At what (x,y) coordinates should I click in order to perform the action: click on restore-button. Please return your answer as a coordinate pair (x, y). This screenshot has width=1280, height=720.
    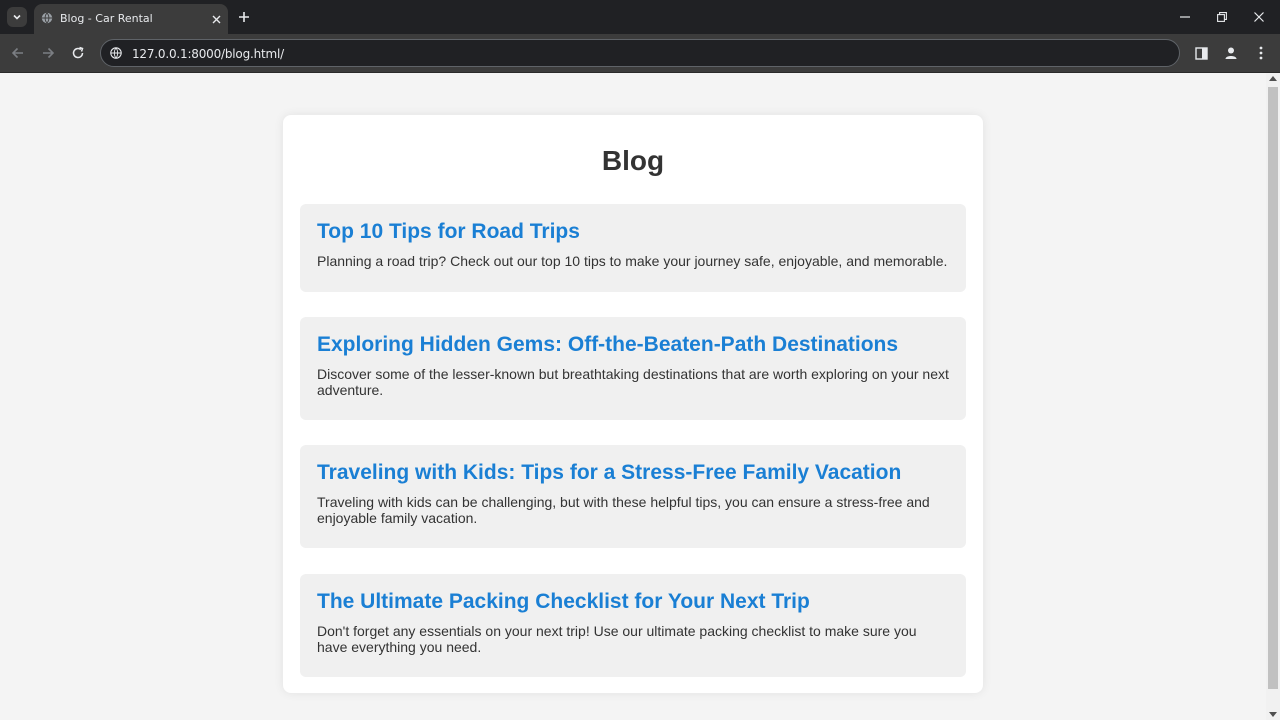
    Looking at the image, I should click on (1222, 17).